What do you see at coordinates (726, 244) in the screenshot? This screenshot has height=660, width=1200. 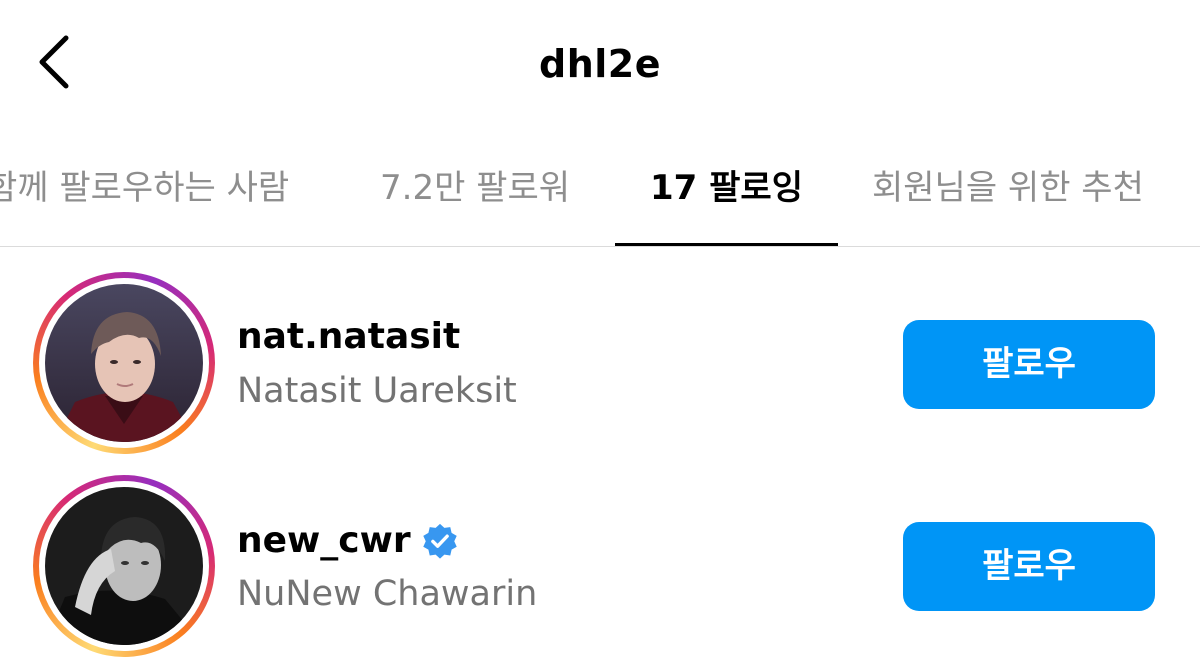 I see `active-tab-indicator` at bounding box center [726, 244].